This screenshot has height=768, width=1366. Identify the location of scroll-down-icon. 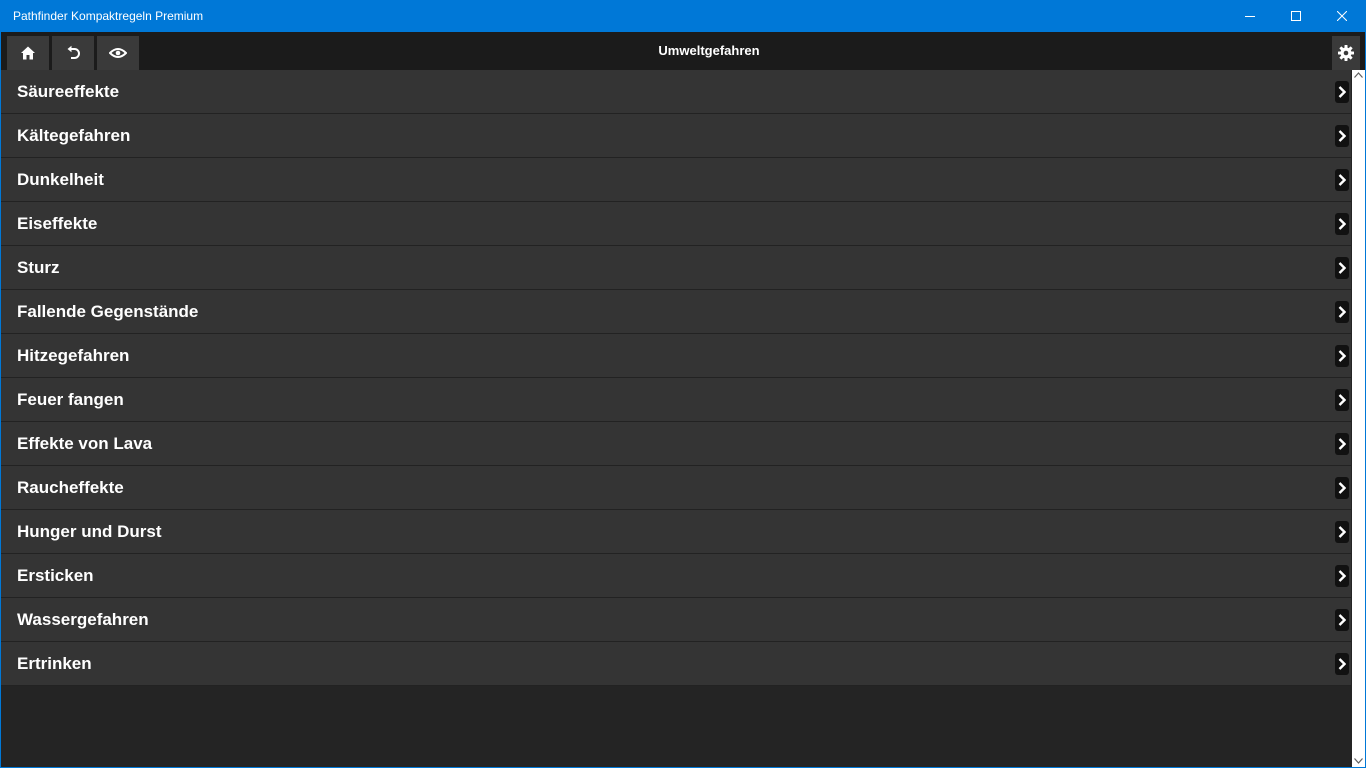
(1358, 761).